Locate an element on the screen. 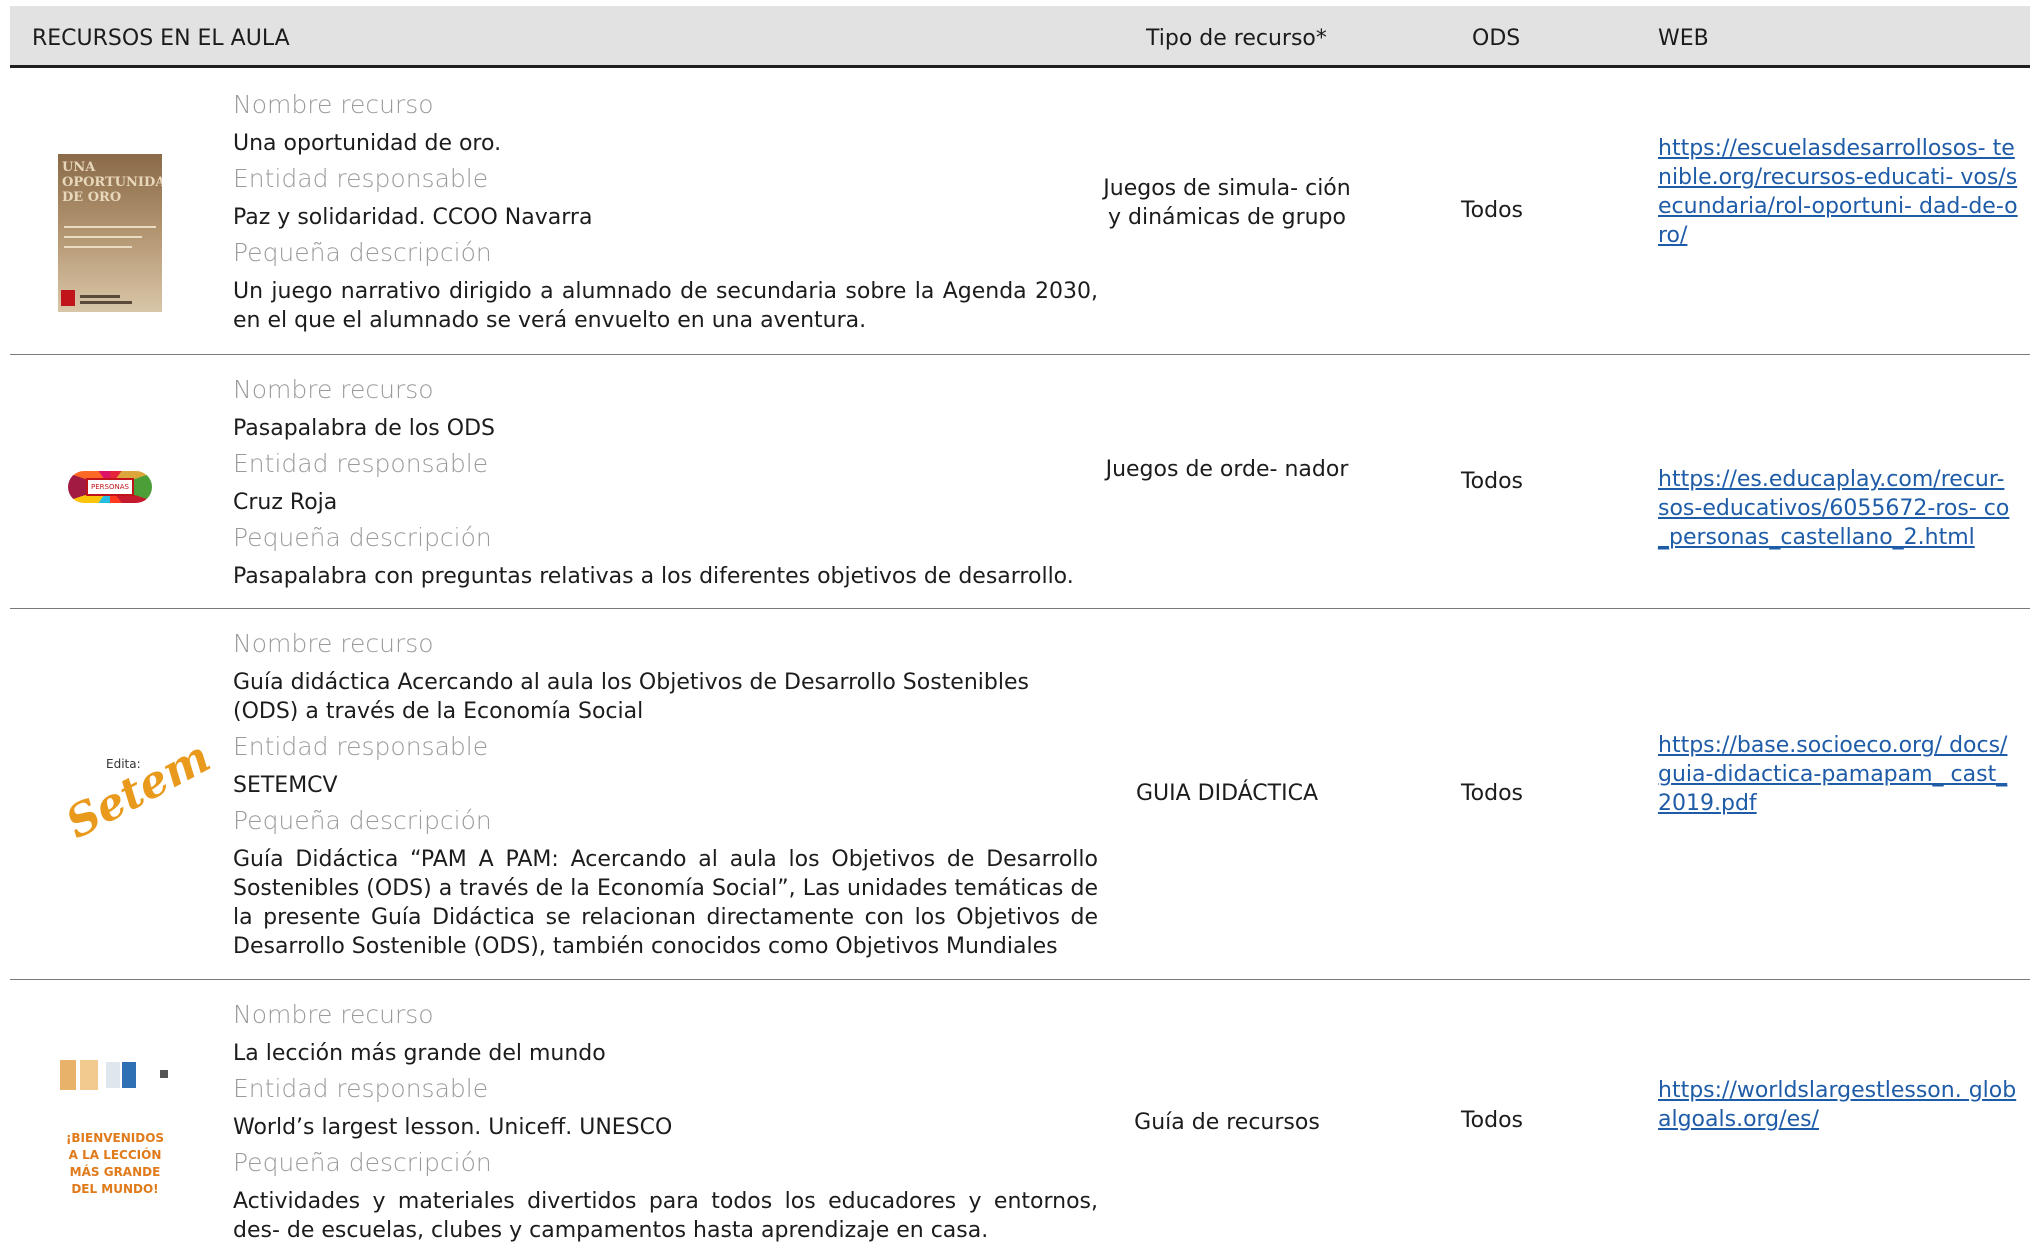  thumbnail-title: PERSONAS 1 is located at coordinates (110, 487).